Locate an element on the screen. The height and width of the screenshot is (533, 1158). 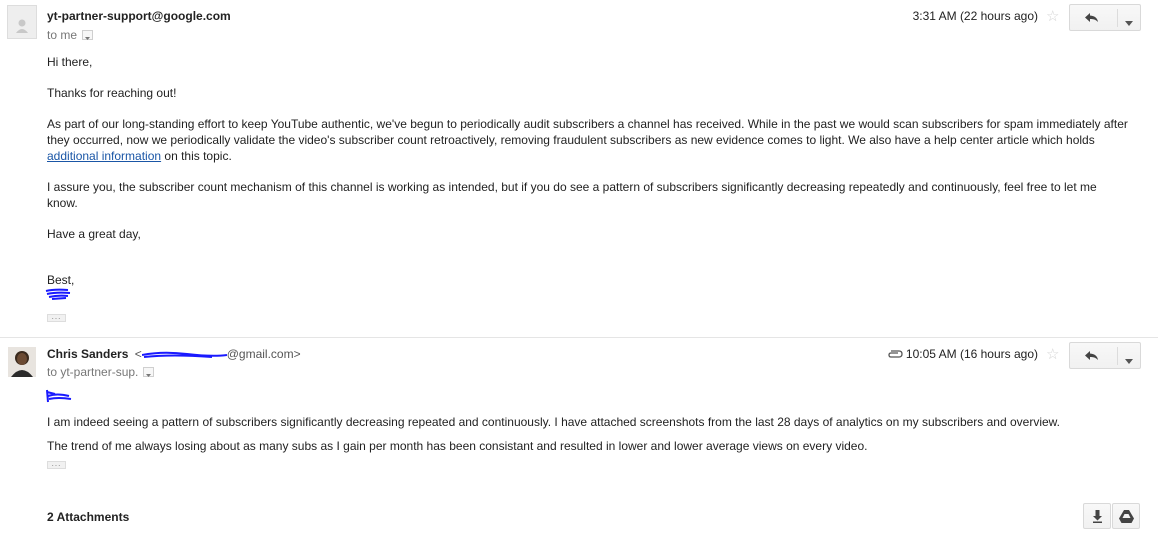
recipient-label: to yt-partner-sup. is located at coordinates (93, 372).